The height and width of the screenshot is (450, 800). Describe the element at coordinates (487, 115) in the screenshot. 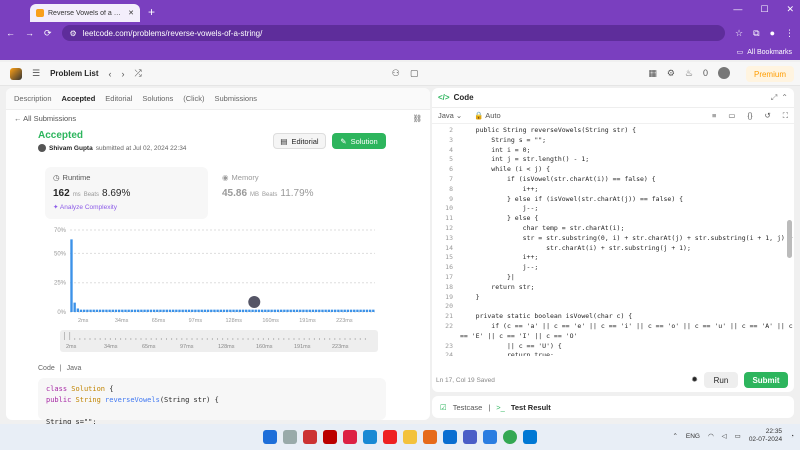

I see `auto-toggle: 🔒 Auto` at that location.